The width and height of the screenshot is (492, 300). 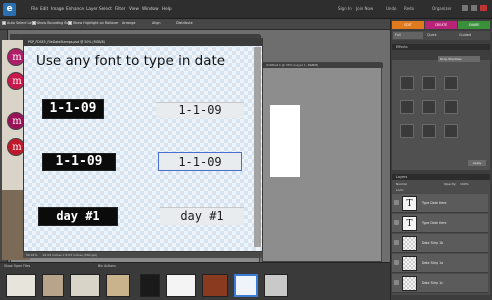 What do you see at coordinates (92, 8) in the screenshot?
I see `menu-layer: Layer` at bounding box center [92, 8].